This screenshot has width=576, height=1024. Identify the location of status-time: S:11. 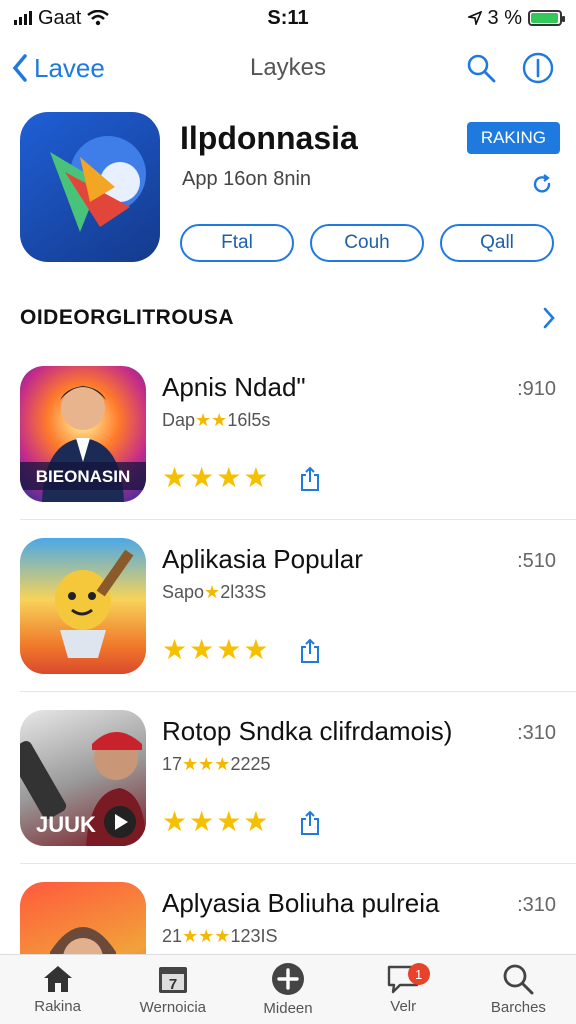
(288, 17).